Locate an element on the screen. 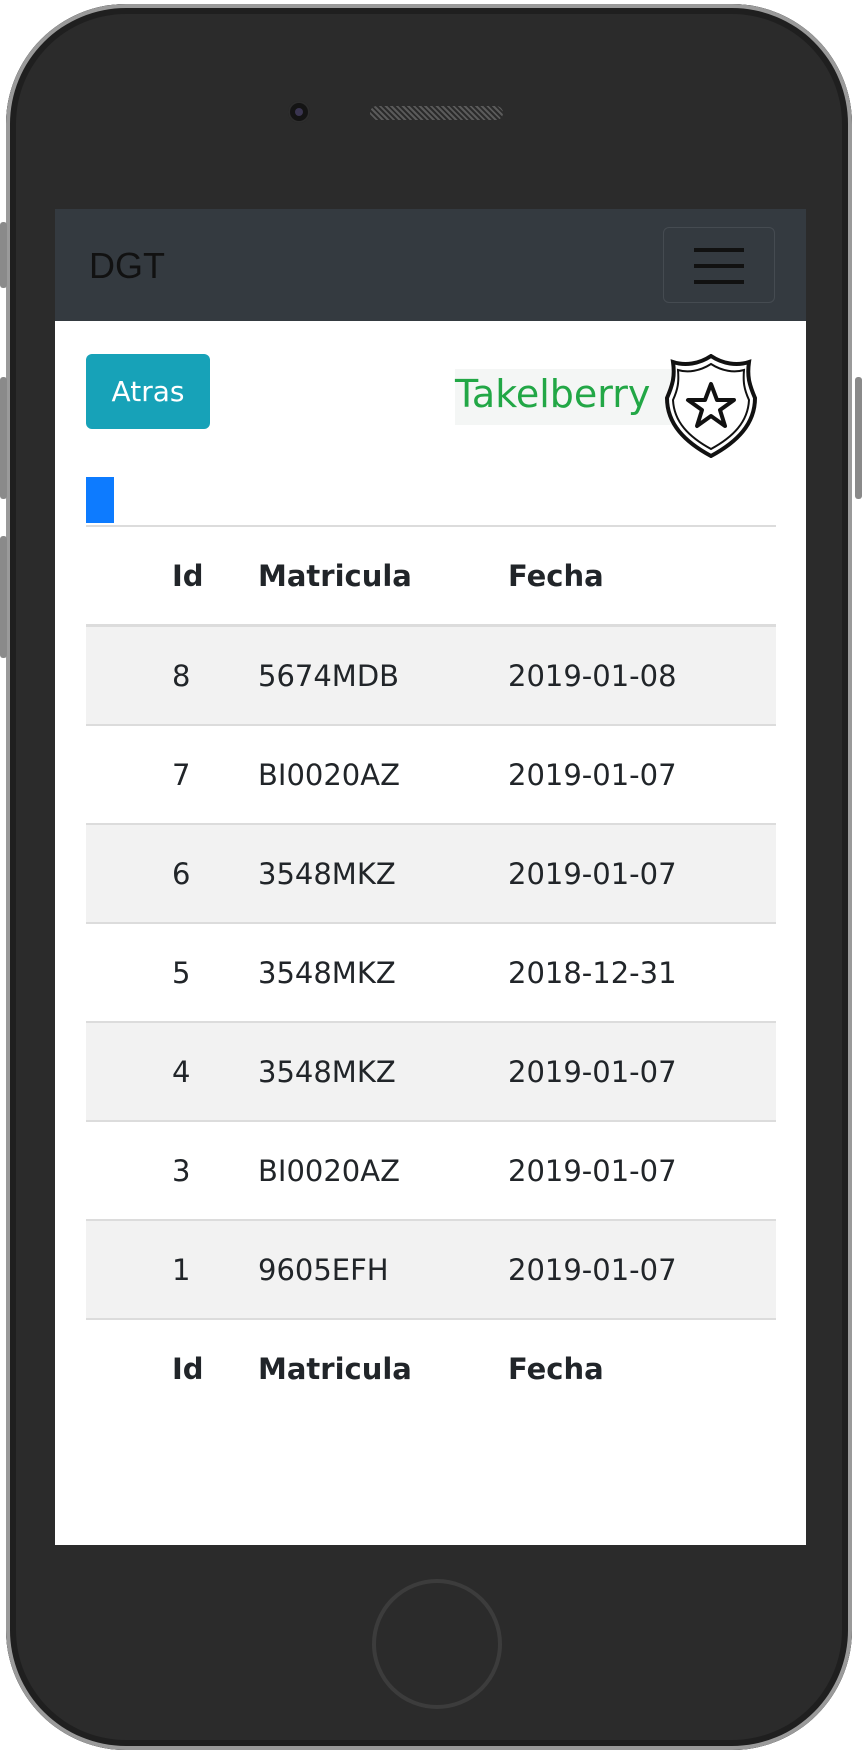 The height and width of the screenshot is (1754, 862). header-matricula: Matricula is located at coordinates (383, 576).